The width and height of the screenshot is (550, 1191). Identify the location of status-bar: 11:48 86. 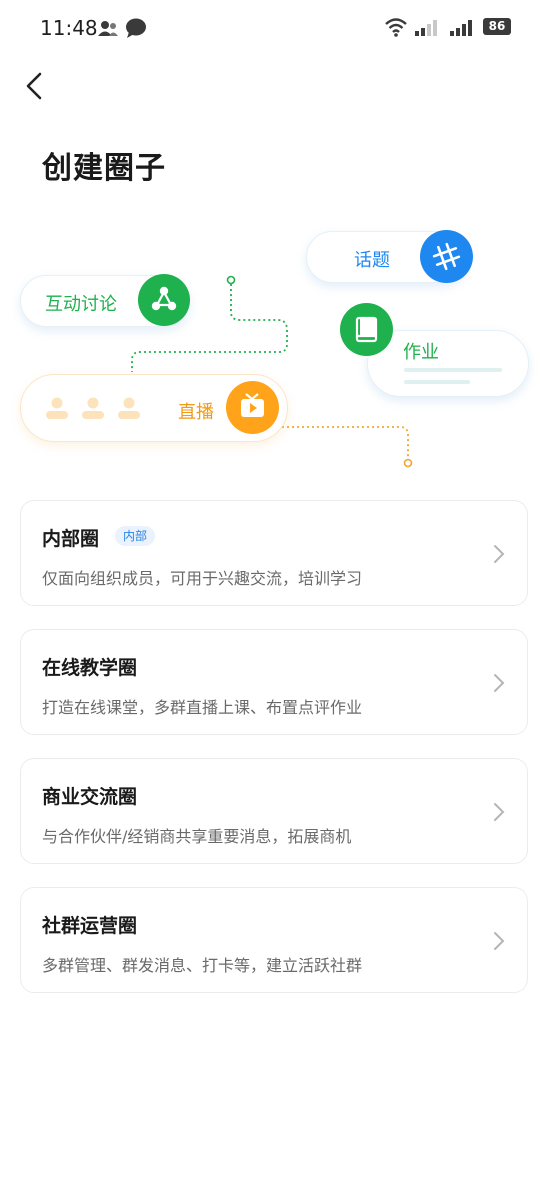
(275, 28).